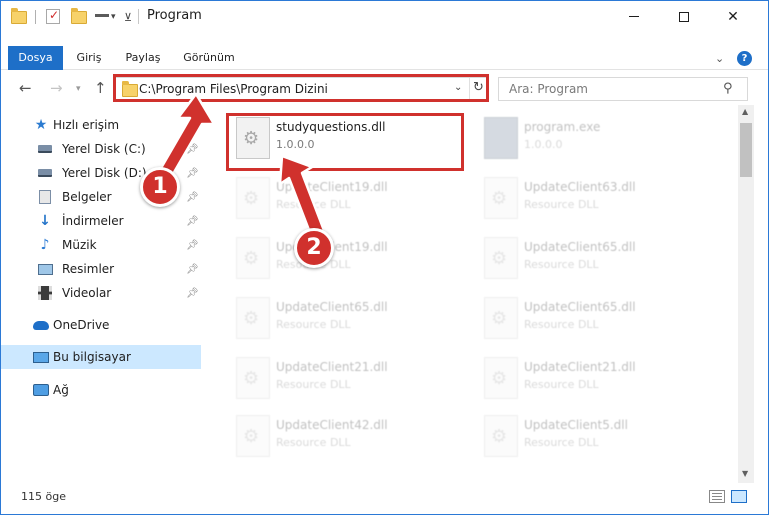 The width and height of the screenshot is (769, 515). Describe the element at coordinates (87, 197) in the screenshot. I see `sidebar-item-label: Belgeler` at that location.